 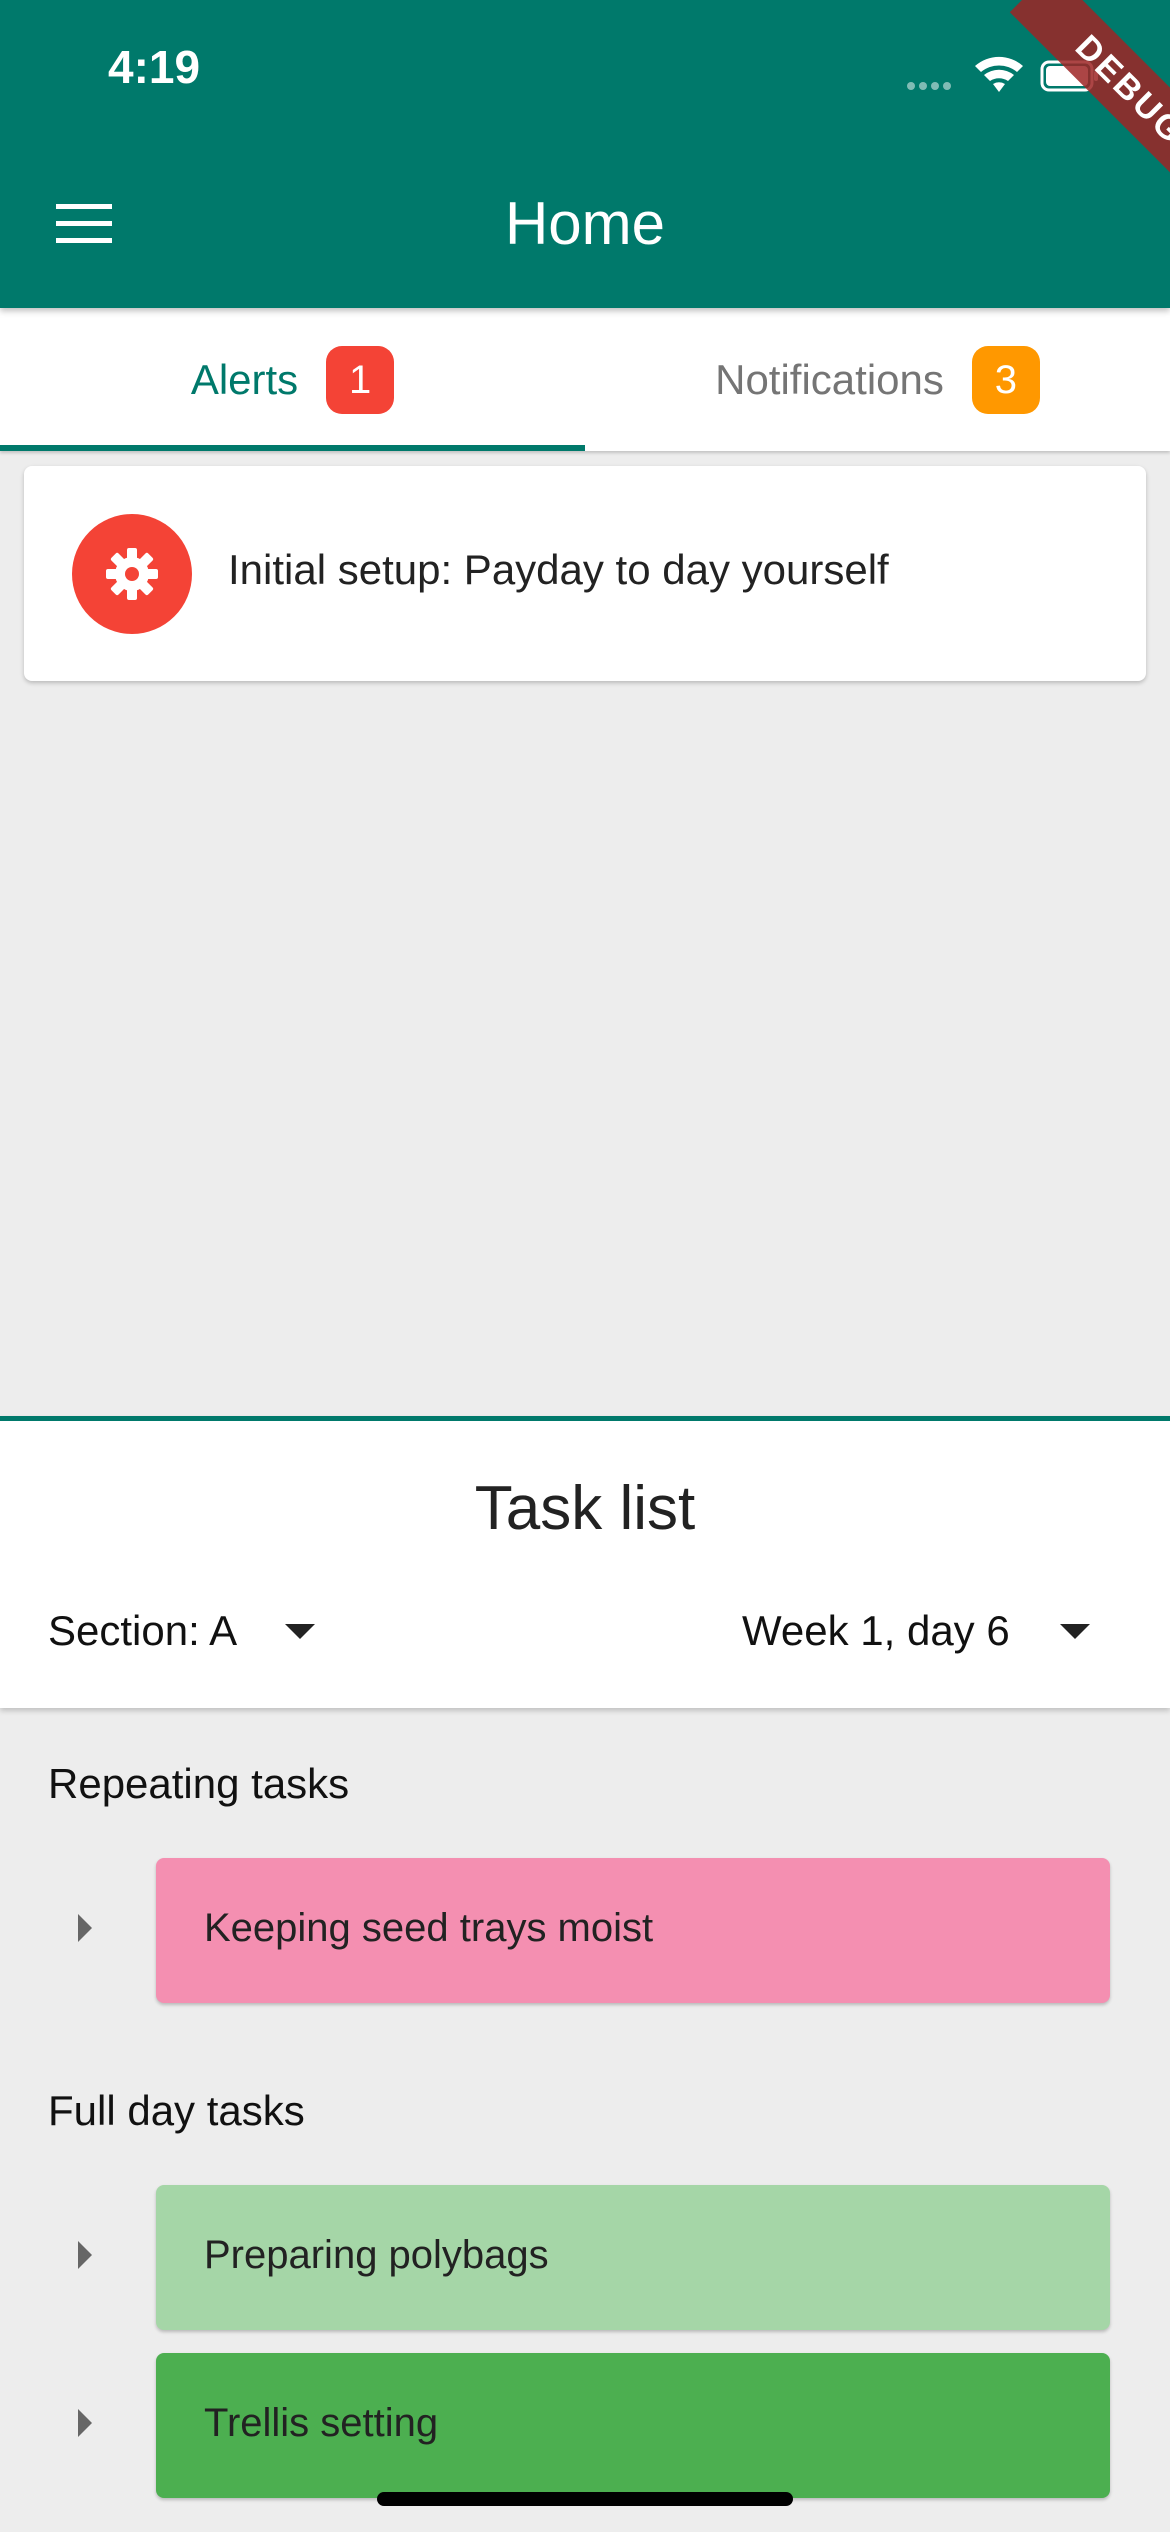 I want to click on task-label: Preparing polybags, so click(x=376, y=2255).